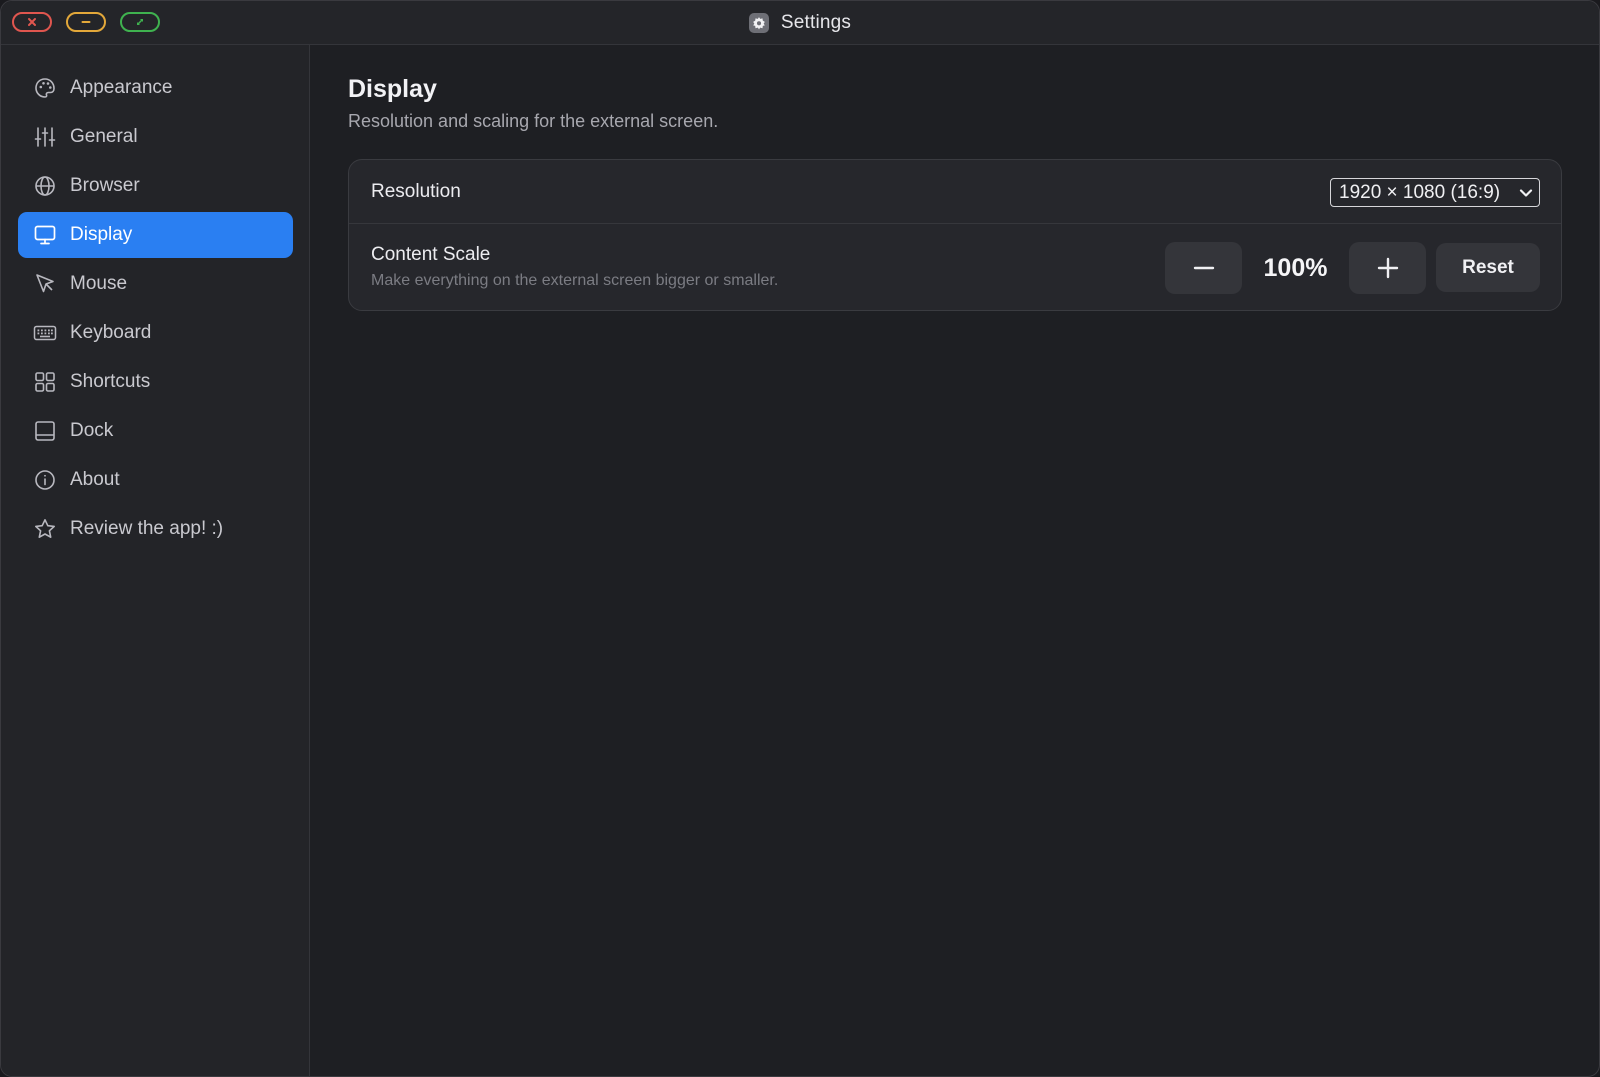 This screenshot has width=1600, height=1077. I want to click on sidebar-item-label: Dock, so click(92, 430).